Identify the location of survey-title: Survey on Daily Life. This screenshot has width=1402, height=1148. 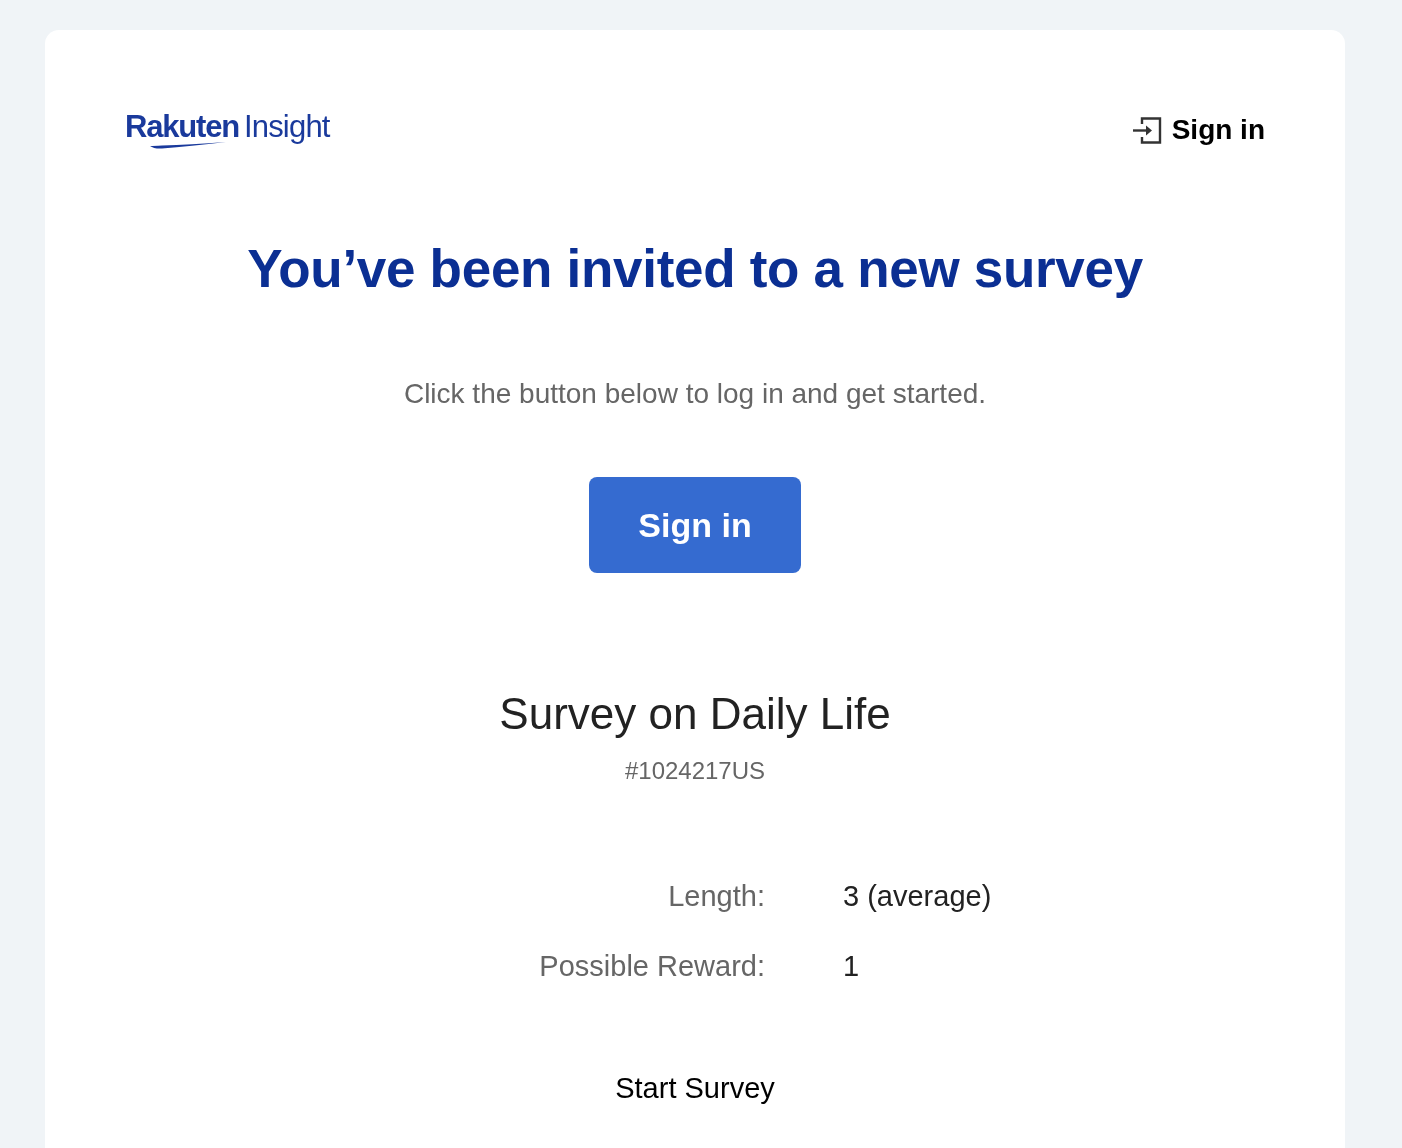
(695, 714).